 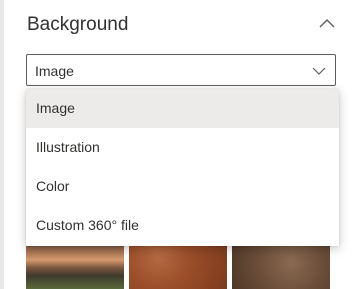 I want to click on menu-item-custom-360-file: Custom 360° file, so click(x=182, y=225).